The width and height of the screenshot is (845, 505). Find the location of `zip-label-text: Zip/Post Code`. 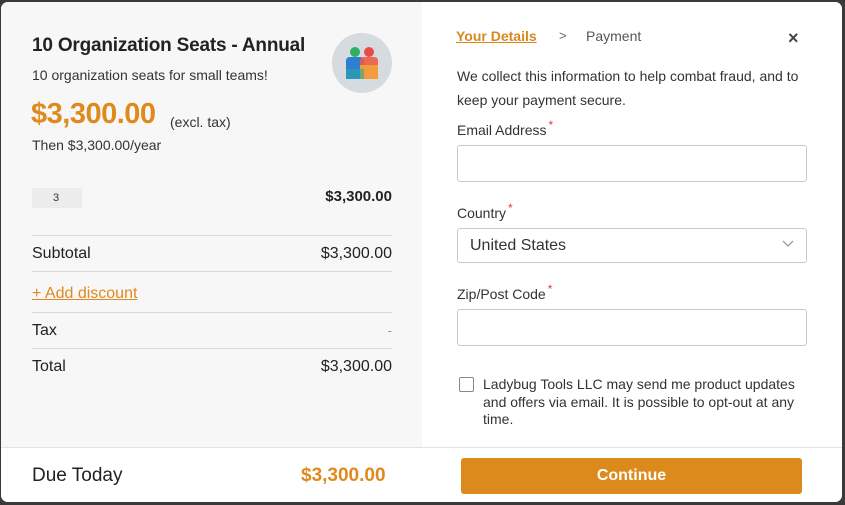

zip-label-text: Zip/Post Code is located at coordinates (501, 294).